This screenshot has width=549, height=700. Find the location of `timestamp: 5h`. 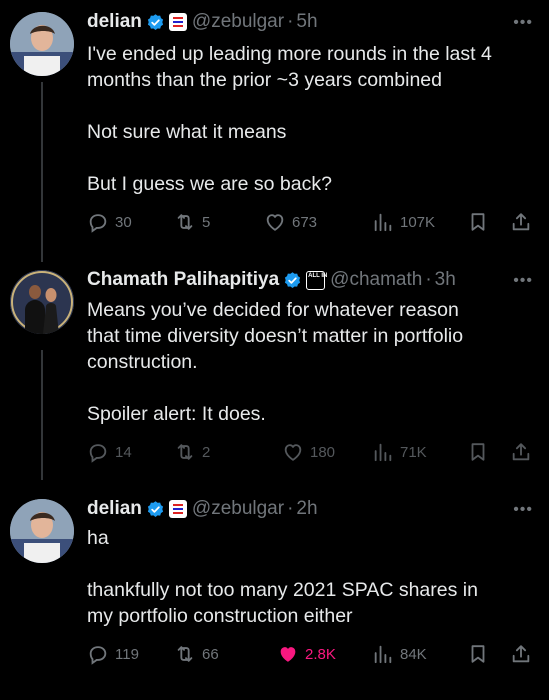

timestamp: 5h is located at coordinates (306, 22).